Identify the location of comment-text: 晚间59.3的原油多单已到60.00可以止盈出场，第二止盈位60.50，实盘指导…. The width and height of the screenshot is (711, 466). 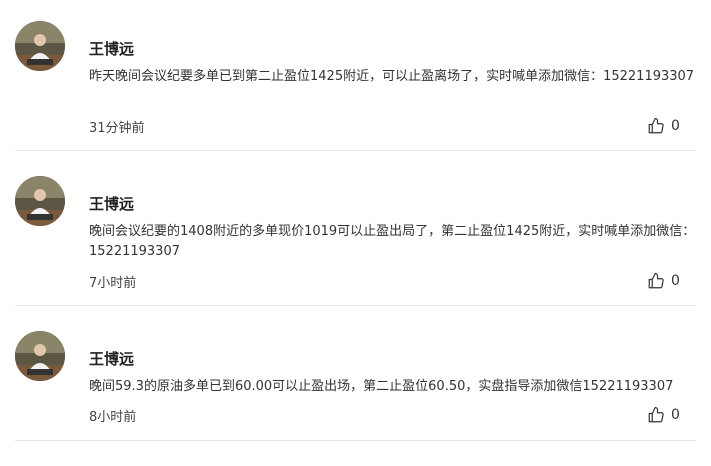
(381, 386).